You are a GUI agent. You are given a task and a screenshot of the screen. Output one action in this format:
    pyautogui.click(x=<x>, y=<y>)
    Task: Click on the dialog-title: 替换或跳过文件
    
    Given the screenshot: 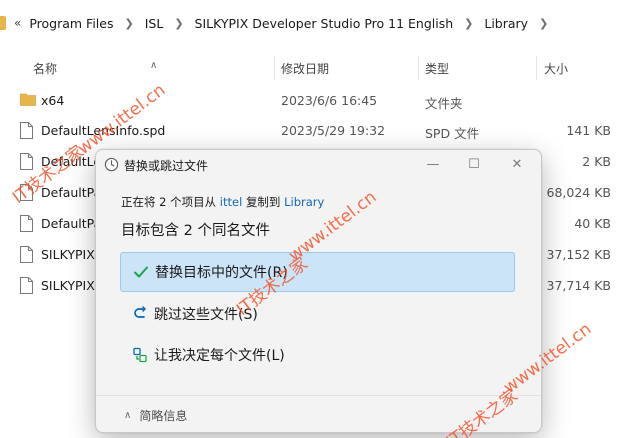 What is the action you would take?
    pyautogui.click(x=166, y=166)
    